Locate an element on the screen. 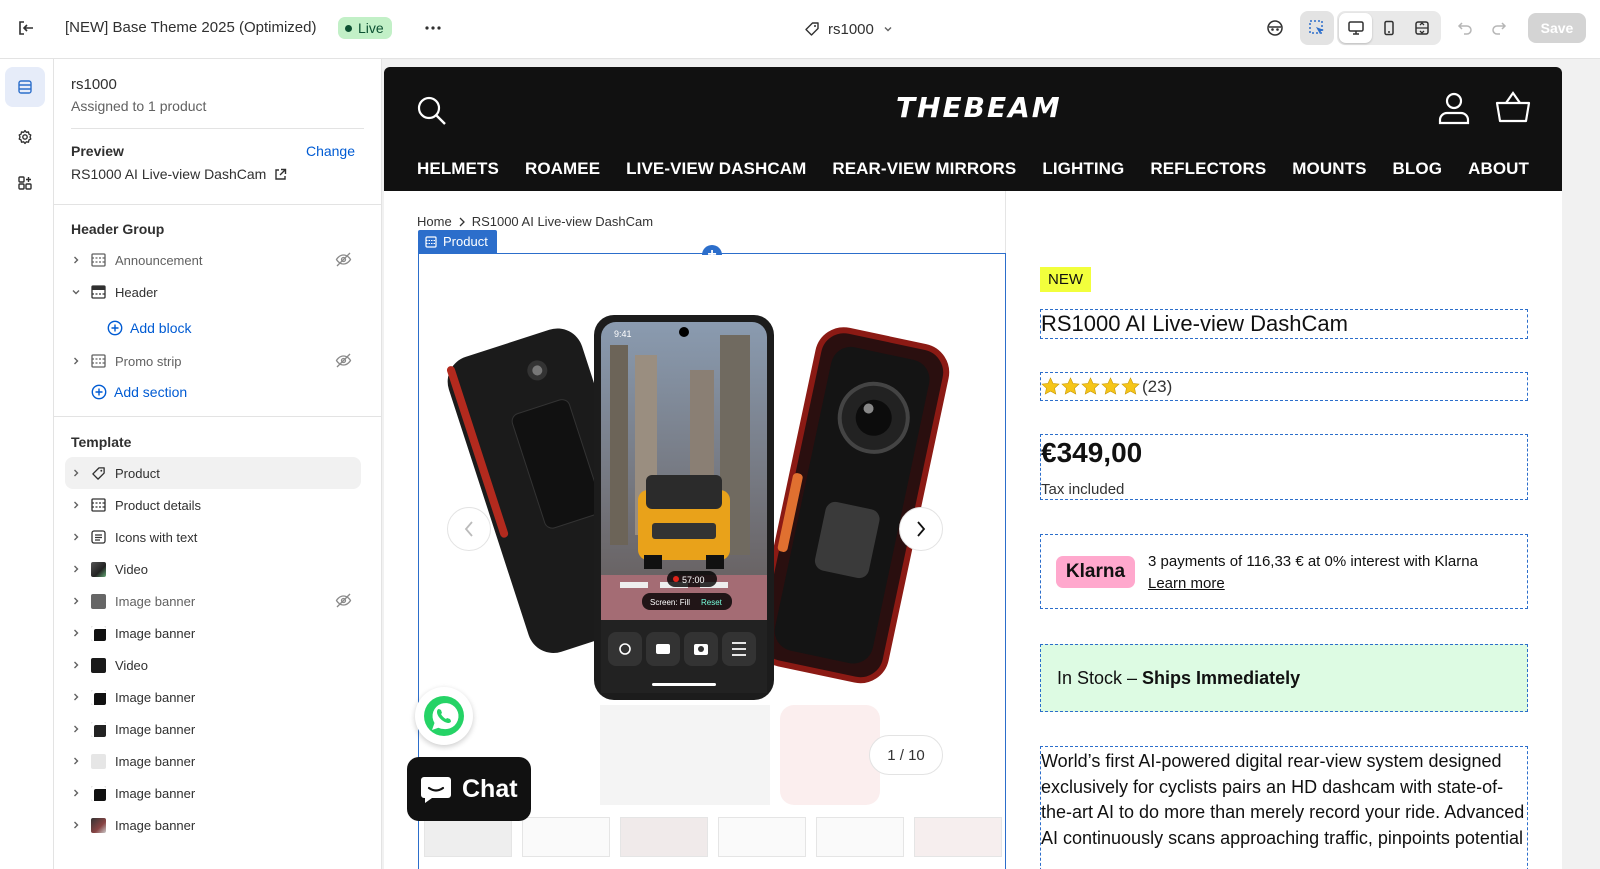 This screenshot has width=1600, height=869. inspector-toggle-button is located at coordinates (1317, 28).